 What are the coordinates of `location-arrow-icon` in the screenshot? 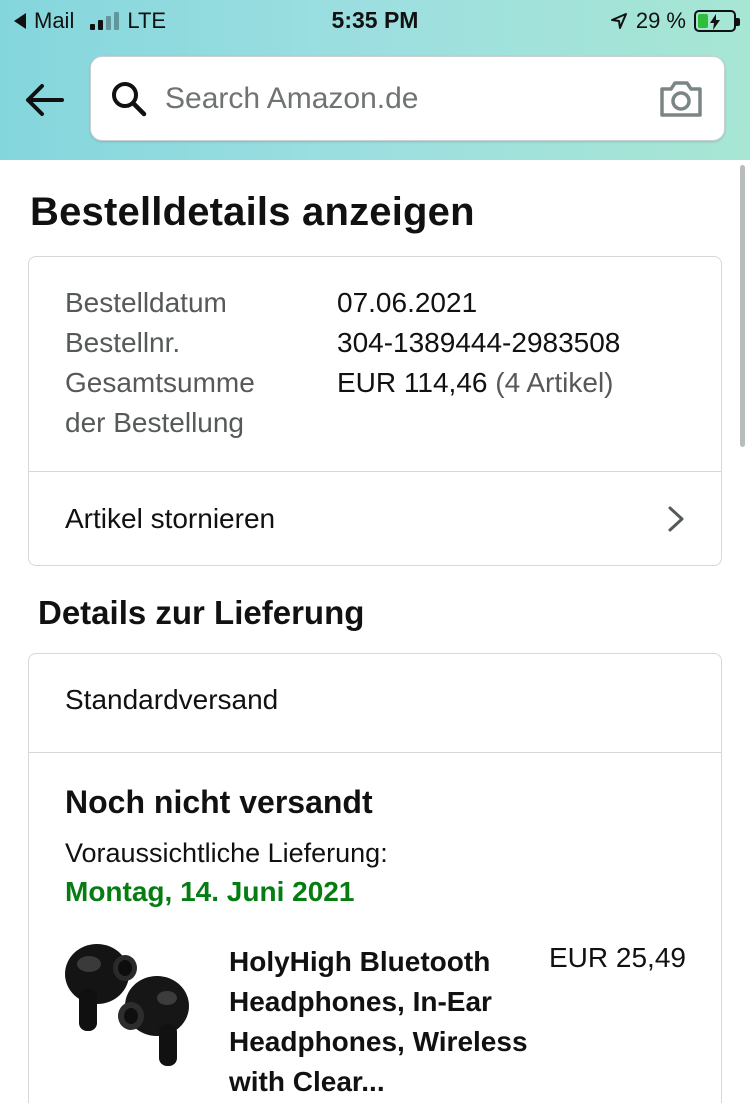 It's located at (618, 21).